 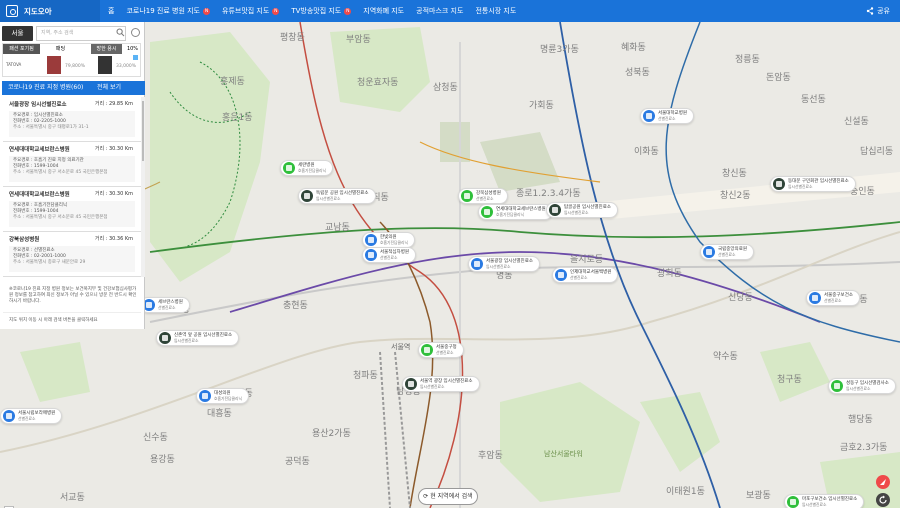 I want to click on testing-site-marker: 성동구 임시선별검사소 임시선별진료소, so click(x=862, y=386).